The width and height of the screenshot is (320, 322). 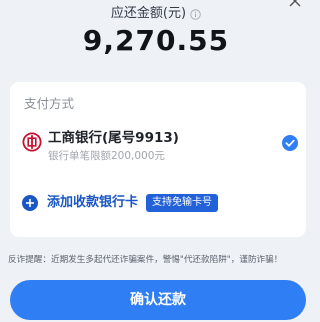 What do you see at coordinates (158, 300) in the screenshot?
I see `confirm-repayment-button: 确认还款` at bounding box center [158, 300].